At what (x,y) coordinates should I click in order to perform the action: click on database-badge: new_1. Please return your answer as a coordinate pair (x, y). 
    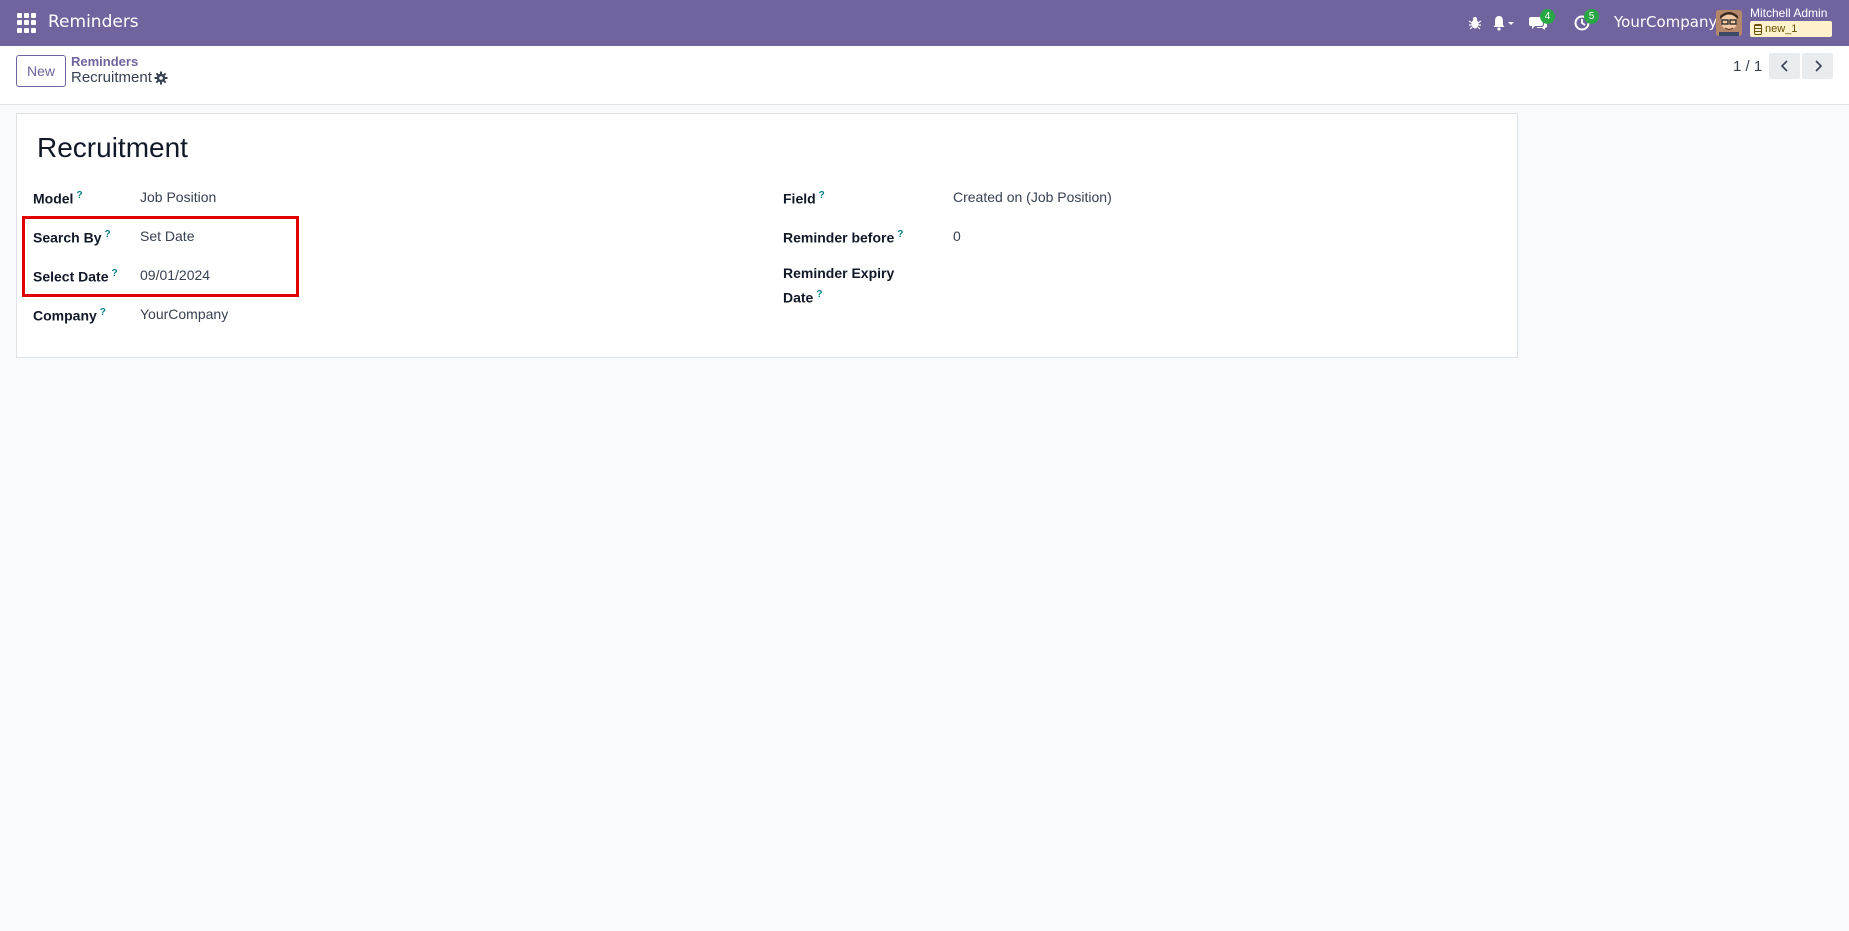
    Looking at the image, I should click on (1791, 29).